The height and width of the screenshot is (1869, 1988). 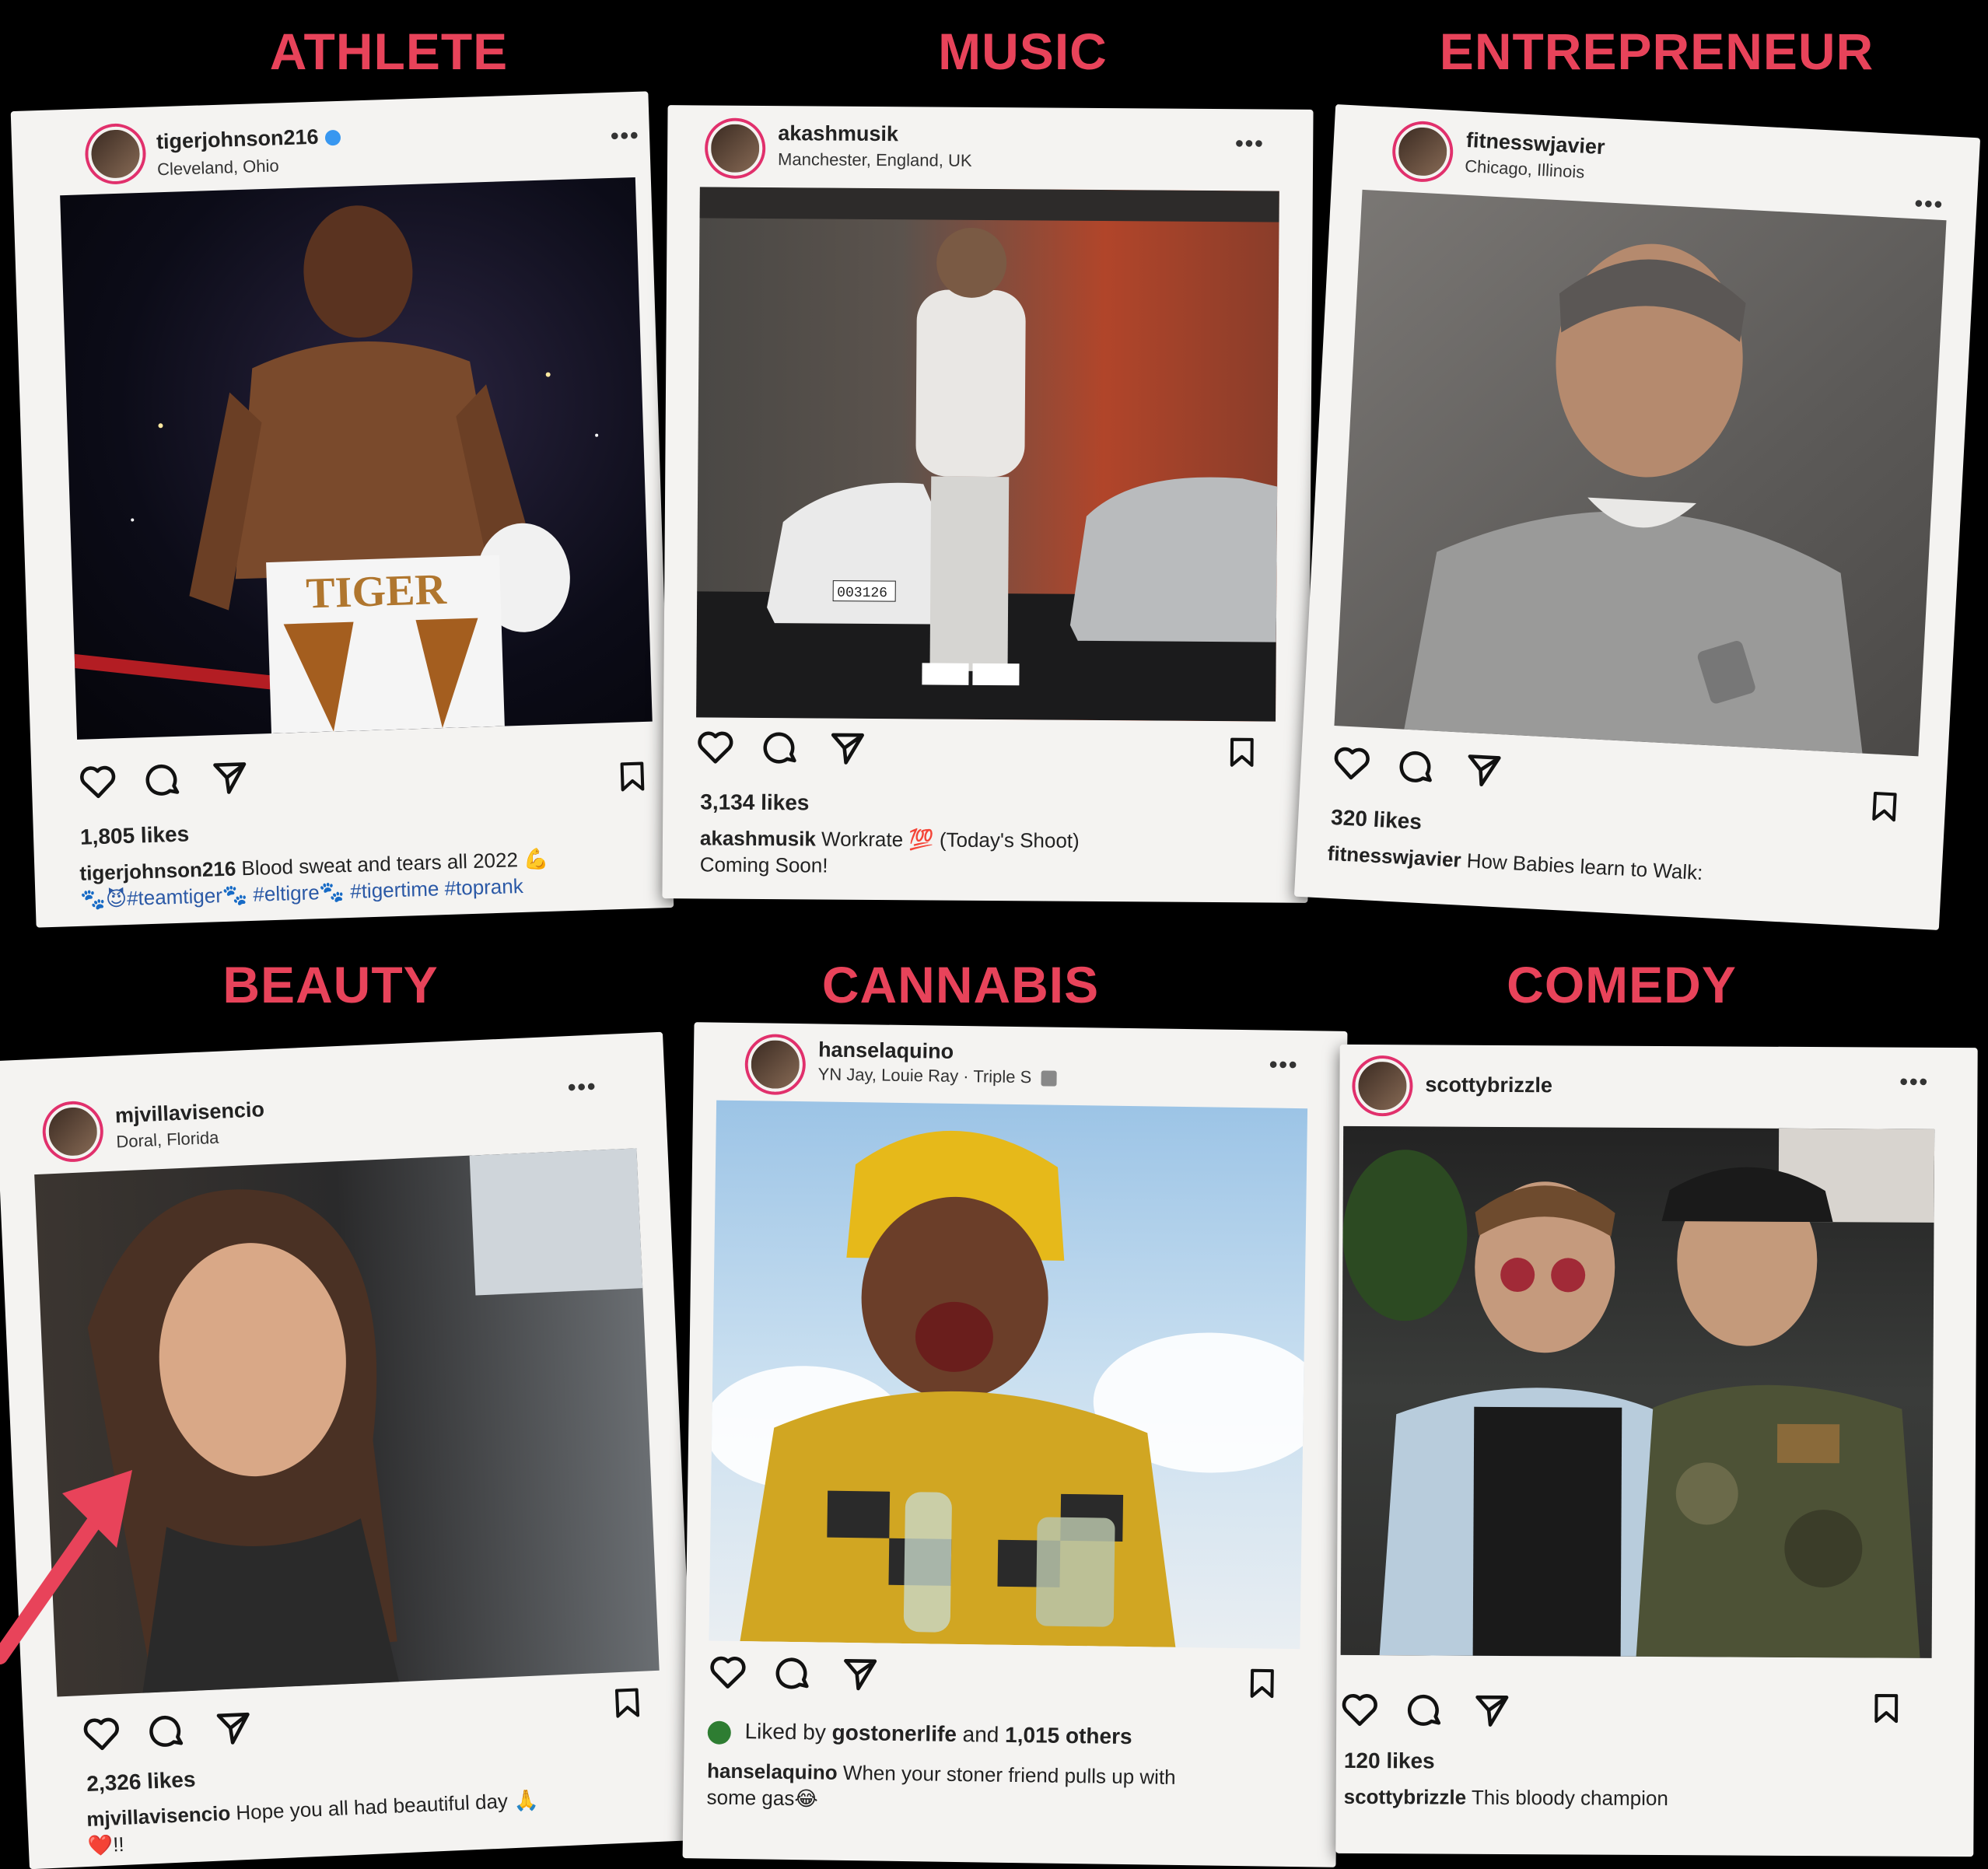 What do you see at coordinates (886, 1051) in the screenshot?
I see `username: hanselaquino` at bounding box center [886, 1051].